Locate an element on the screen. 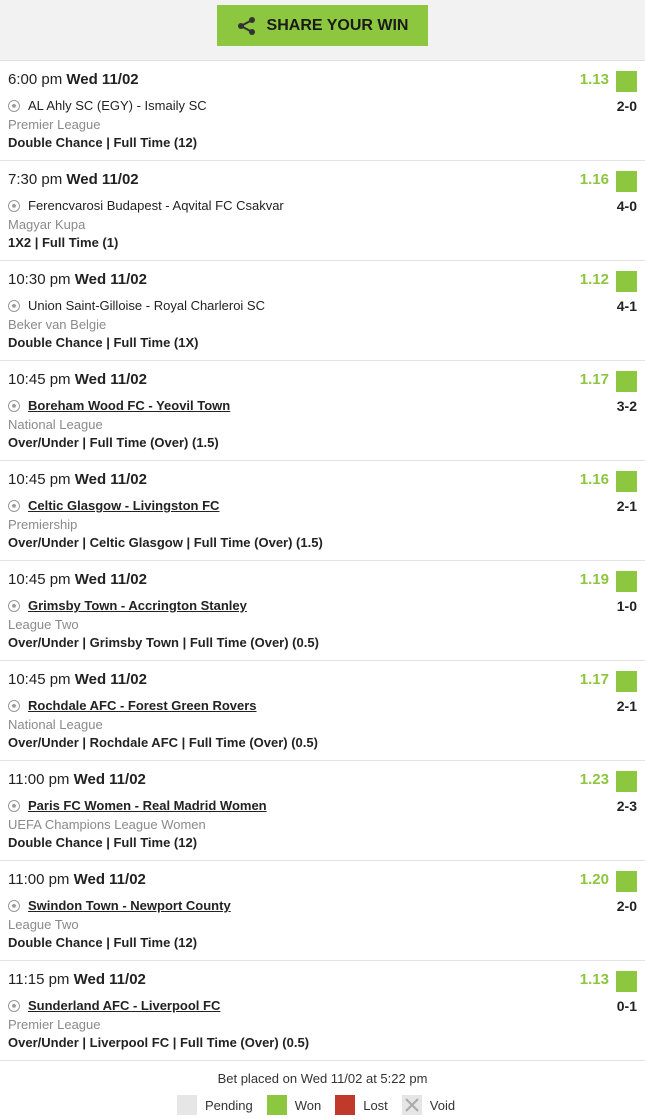 The width and height of the screenshot is (645, 1119). bet-match-row: AL Ahly SC (EGY) - Ismaily SC is located at coordinates (107, 105).